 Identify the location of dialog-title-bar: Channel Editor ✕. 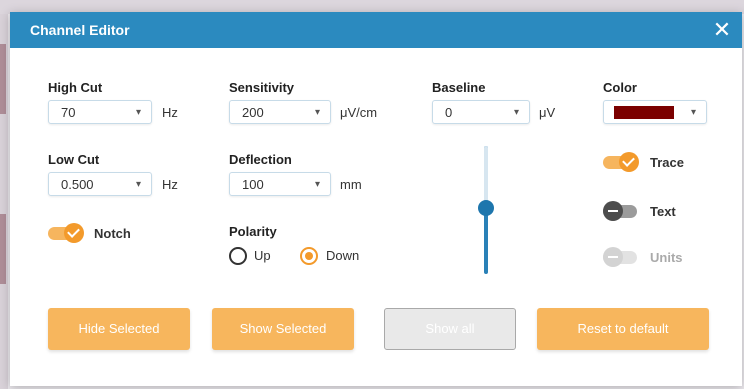
(376, 30).